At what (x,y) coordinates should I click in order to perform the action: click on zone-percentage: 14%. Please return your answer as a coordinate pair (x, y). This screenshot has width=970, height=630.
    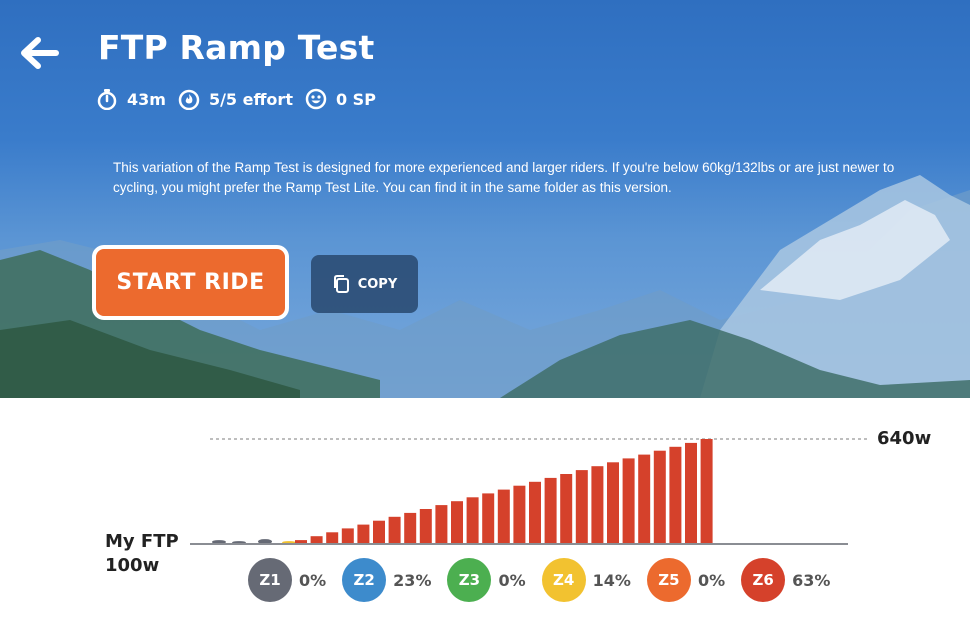
    Looking at the image, I should click on (611, 580).